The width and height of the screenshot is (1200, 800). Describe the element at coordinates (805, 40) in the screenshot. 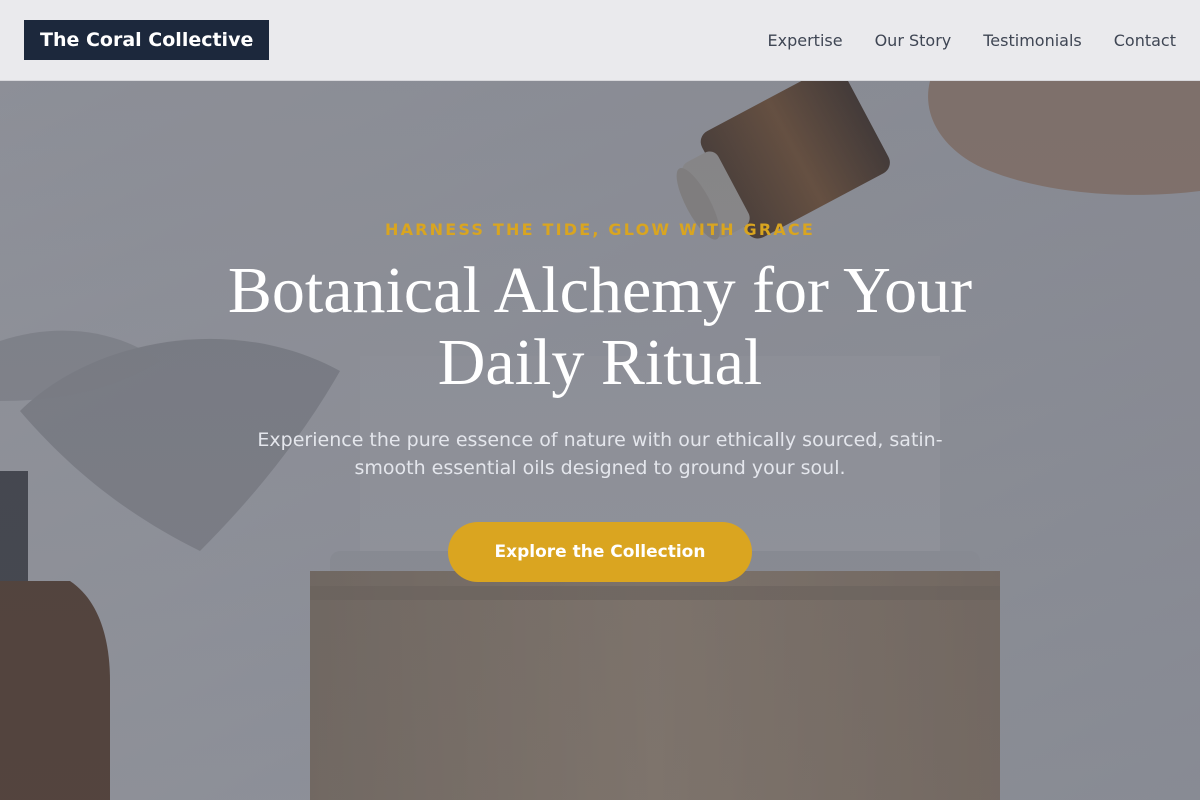

I see `nav-item-expertise: Expertise` at that location.